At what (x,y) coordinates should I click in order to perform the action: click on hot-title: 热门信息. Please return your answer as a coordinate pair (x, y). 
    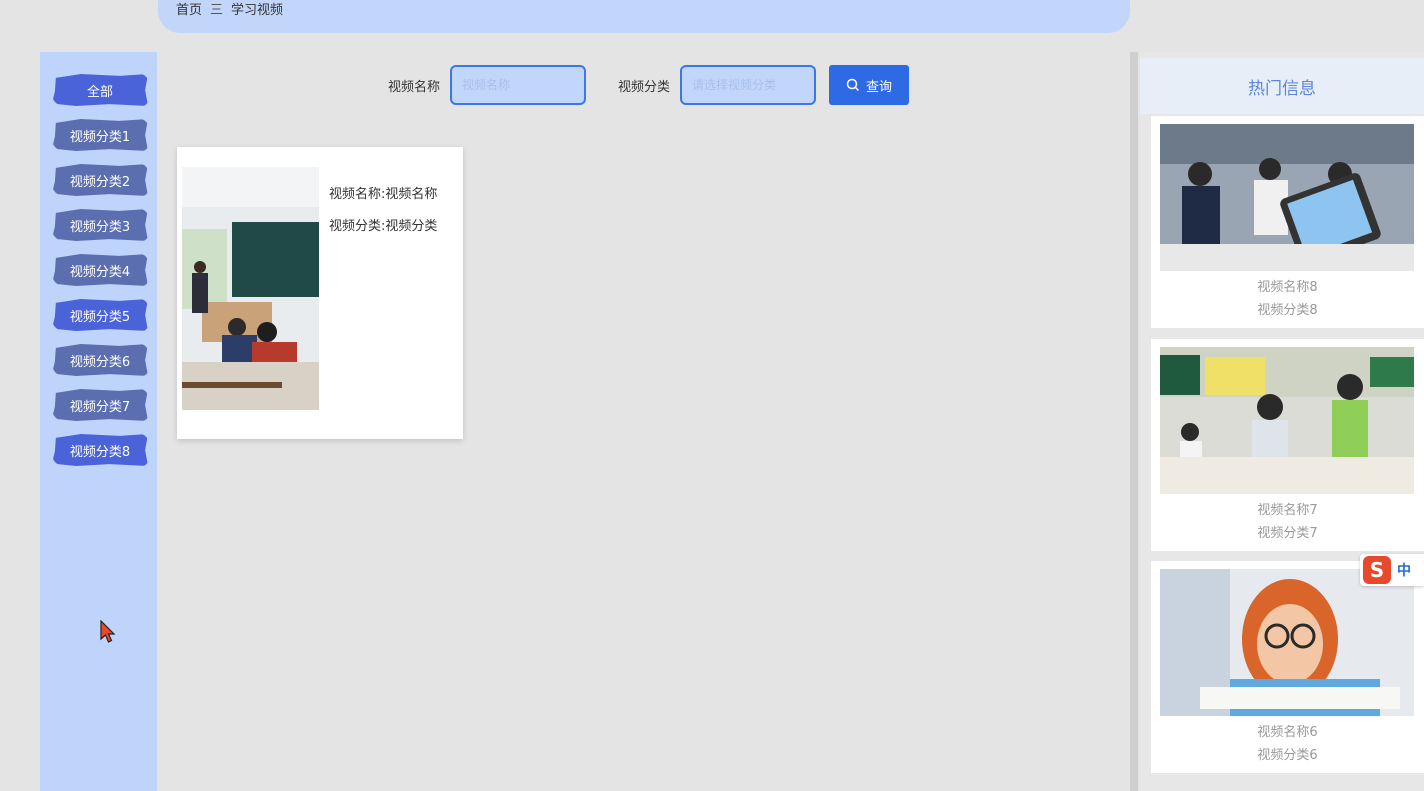
    Looking at the image, I should click on (1282, 86).